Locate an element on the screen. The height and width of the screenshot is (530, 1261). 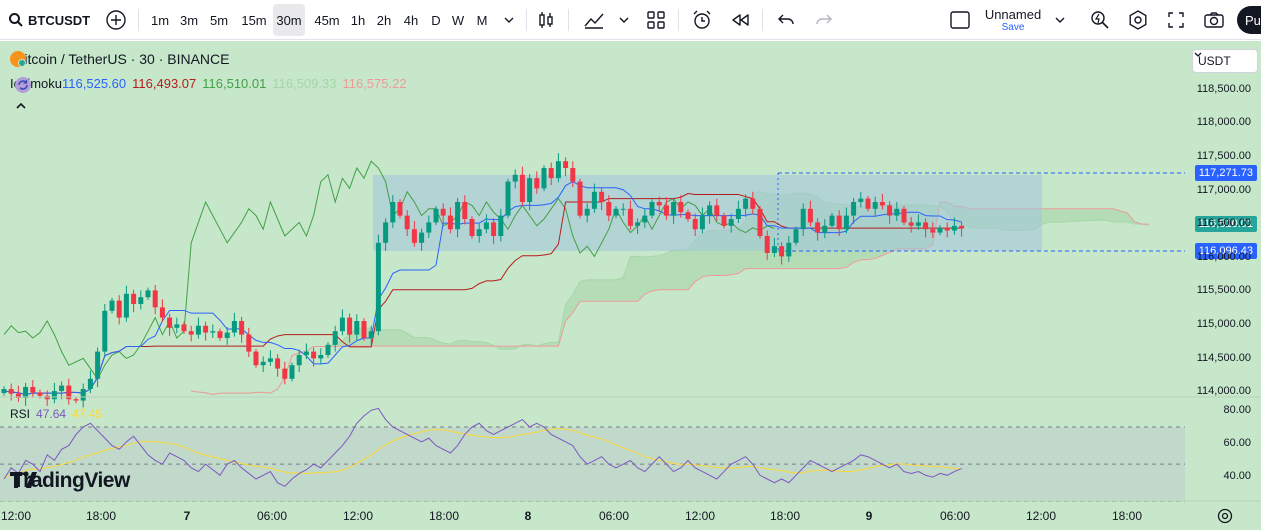
snapshot-button is located at coordinates (1214, 20).